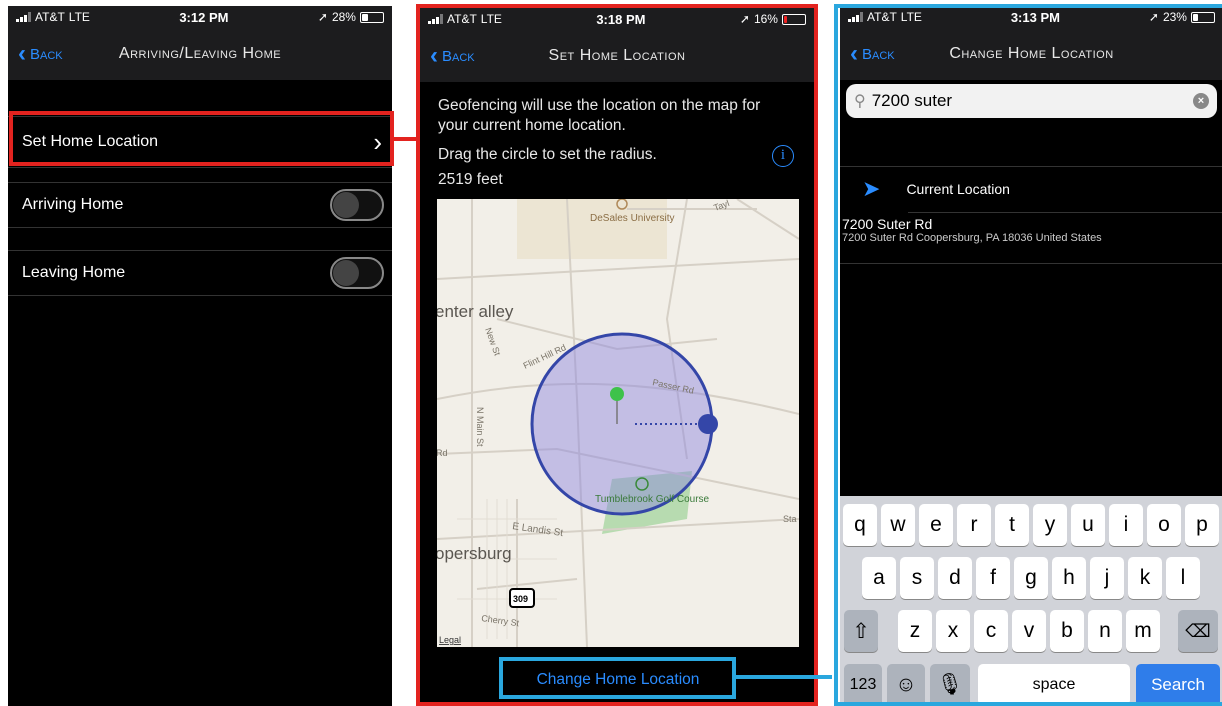 The width and height of the screenshot is (1222, 706). I want to click on page-title: Arriving/Leaving Home, so click(200, 53).